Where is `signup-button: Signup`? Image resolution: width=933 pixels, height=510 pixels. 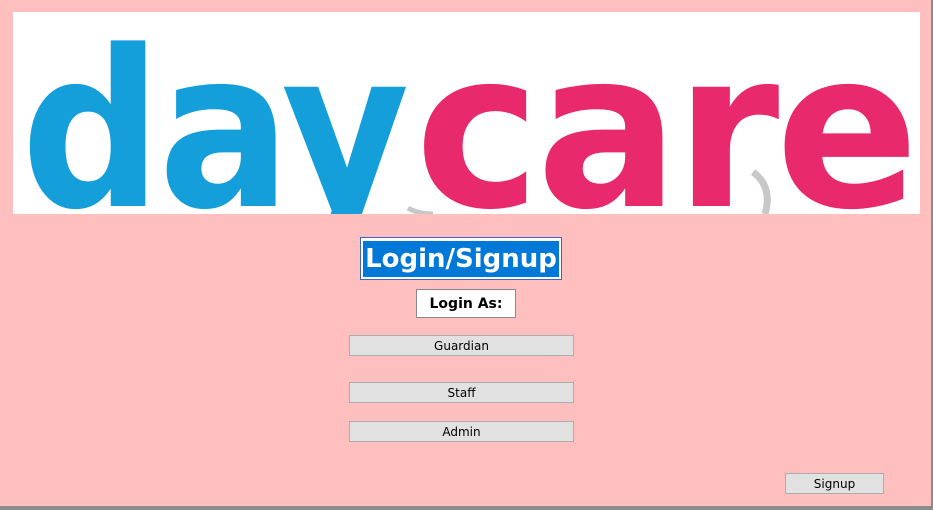
signup-button: Signup is located at coordinates (834, 483).